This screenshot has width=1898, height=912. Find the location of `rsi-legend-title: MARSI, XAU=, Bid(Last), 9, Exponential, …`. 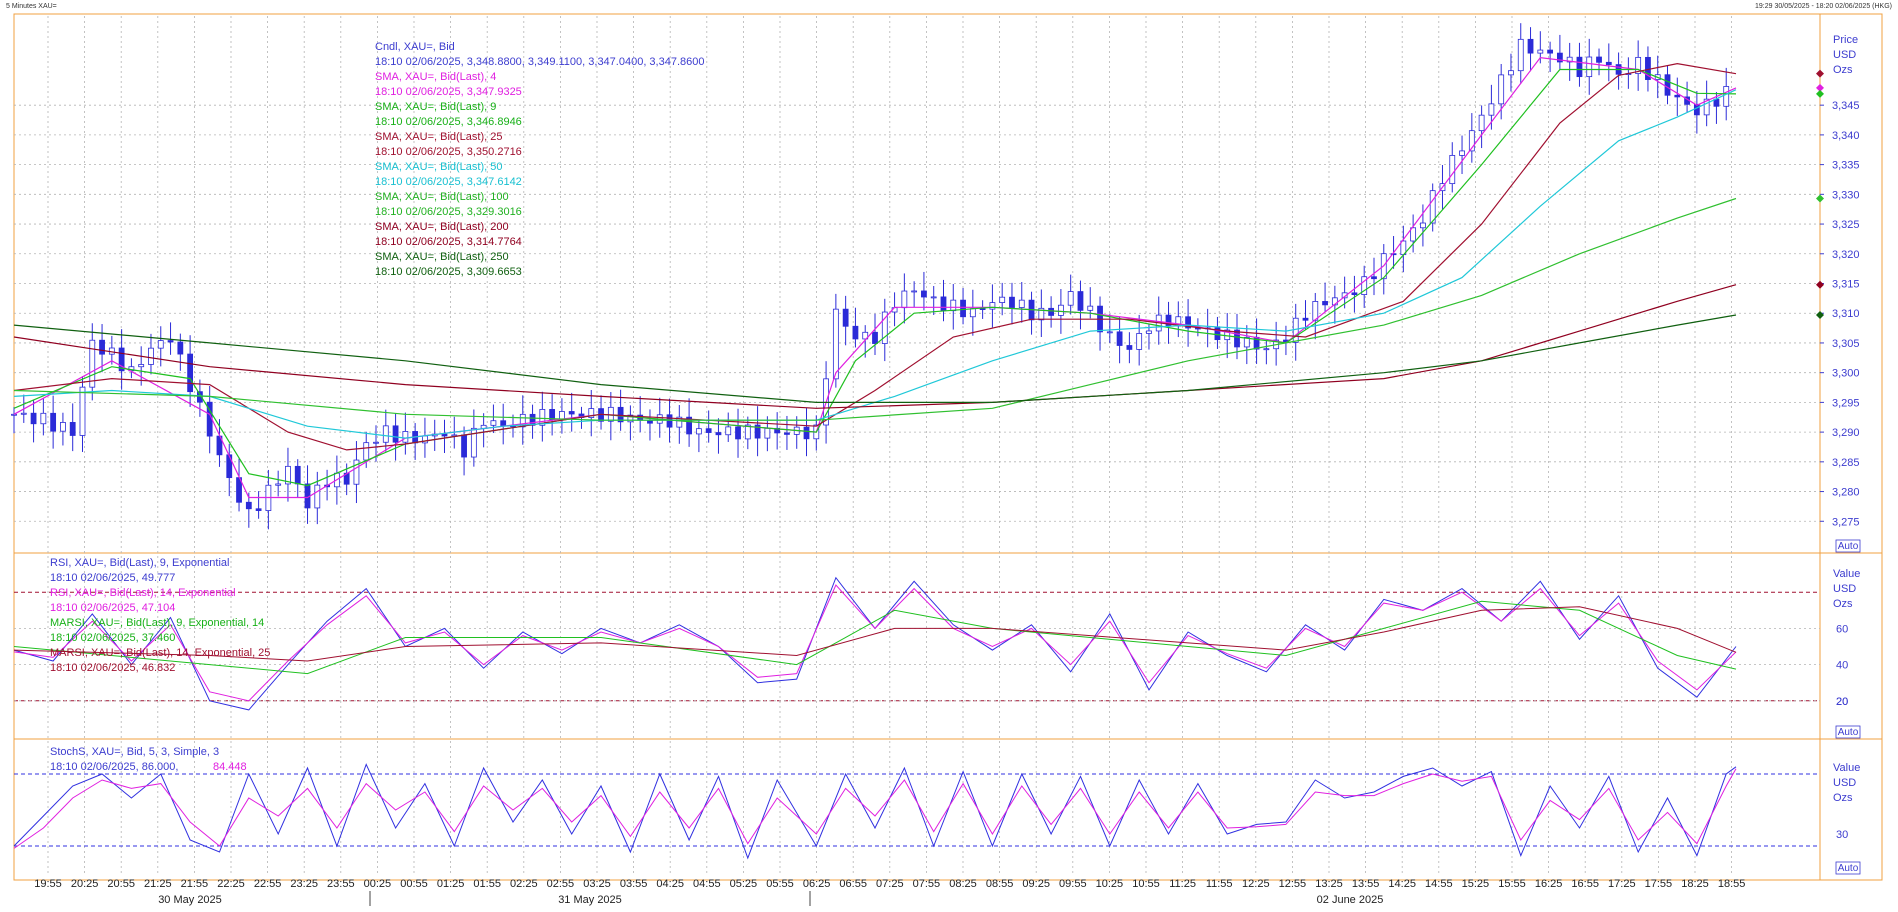

rsi-legend-title: MARSI, XAU=, Bid(Last), 9, Exponential, … is located at coordinates (157, 623).